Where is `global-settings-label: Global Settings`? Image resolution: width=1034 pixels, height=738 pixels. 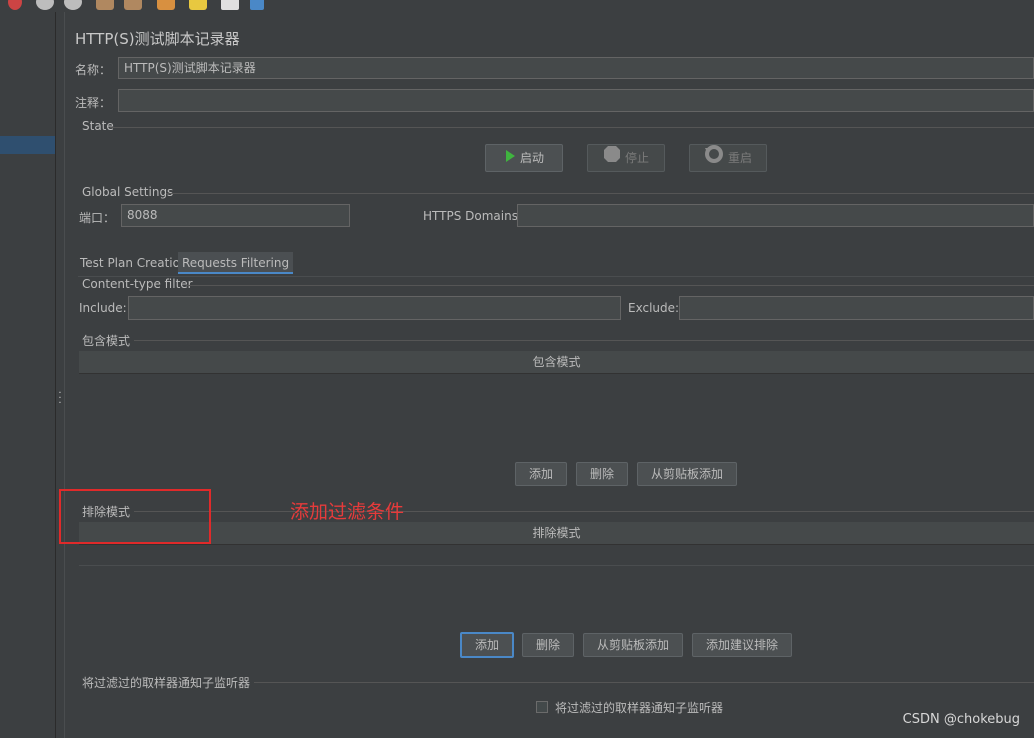
global-settings-label: Global Settings is located at coordinates (128, 192).